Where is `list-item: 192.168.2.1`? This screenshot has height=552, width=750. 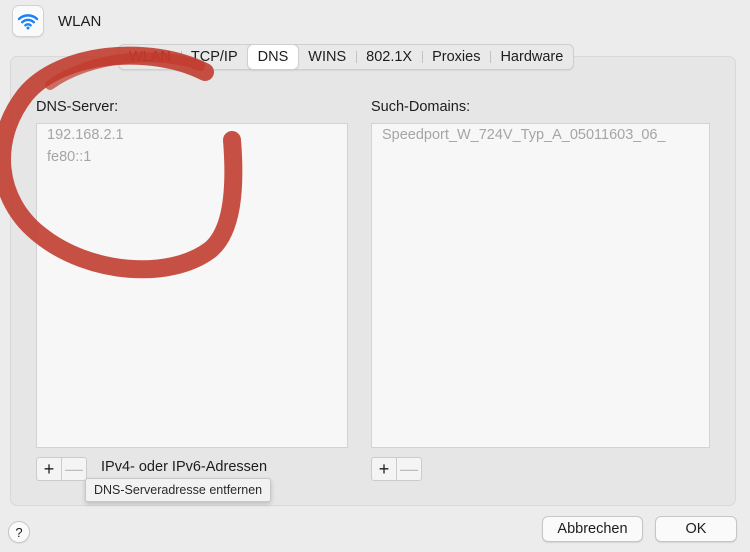
list-item: 192.168.2.1 is located at coordinates (192, 135).